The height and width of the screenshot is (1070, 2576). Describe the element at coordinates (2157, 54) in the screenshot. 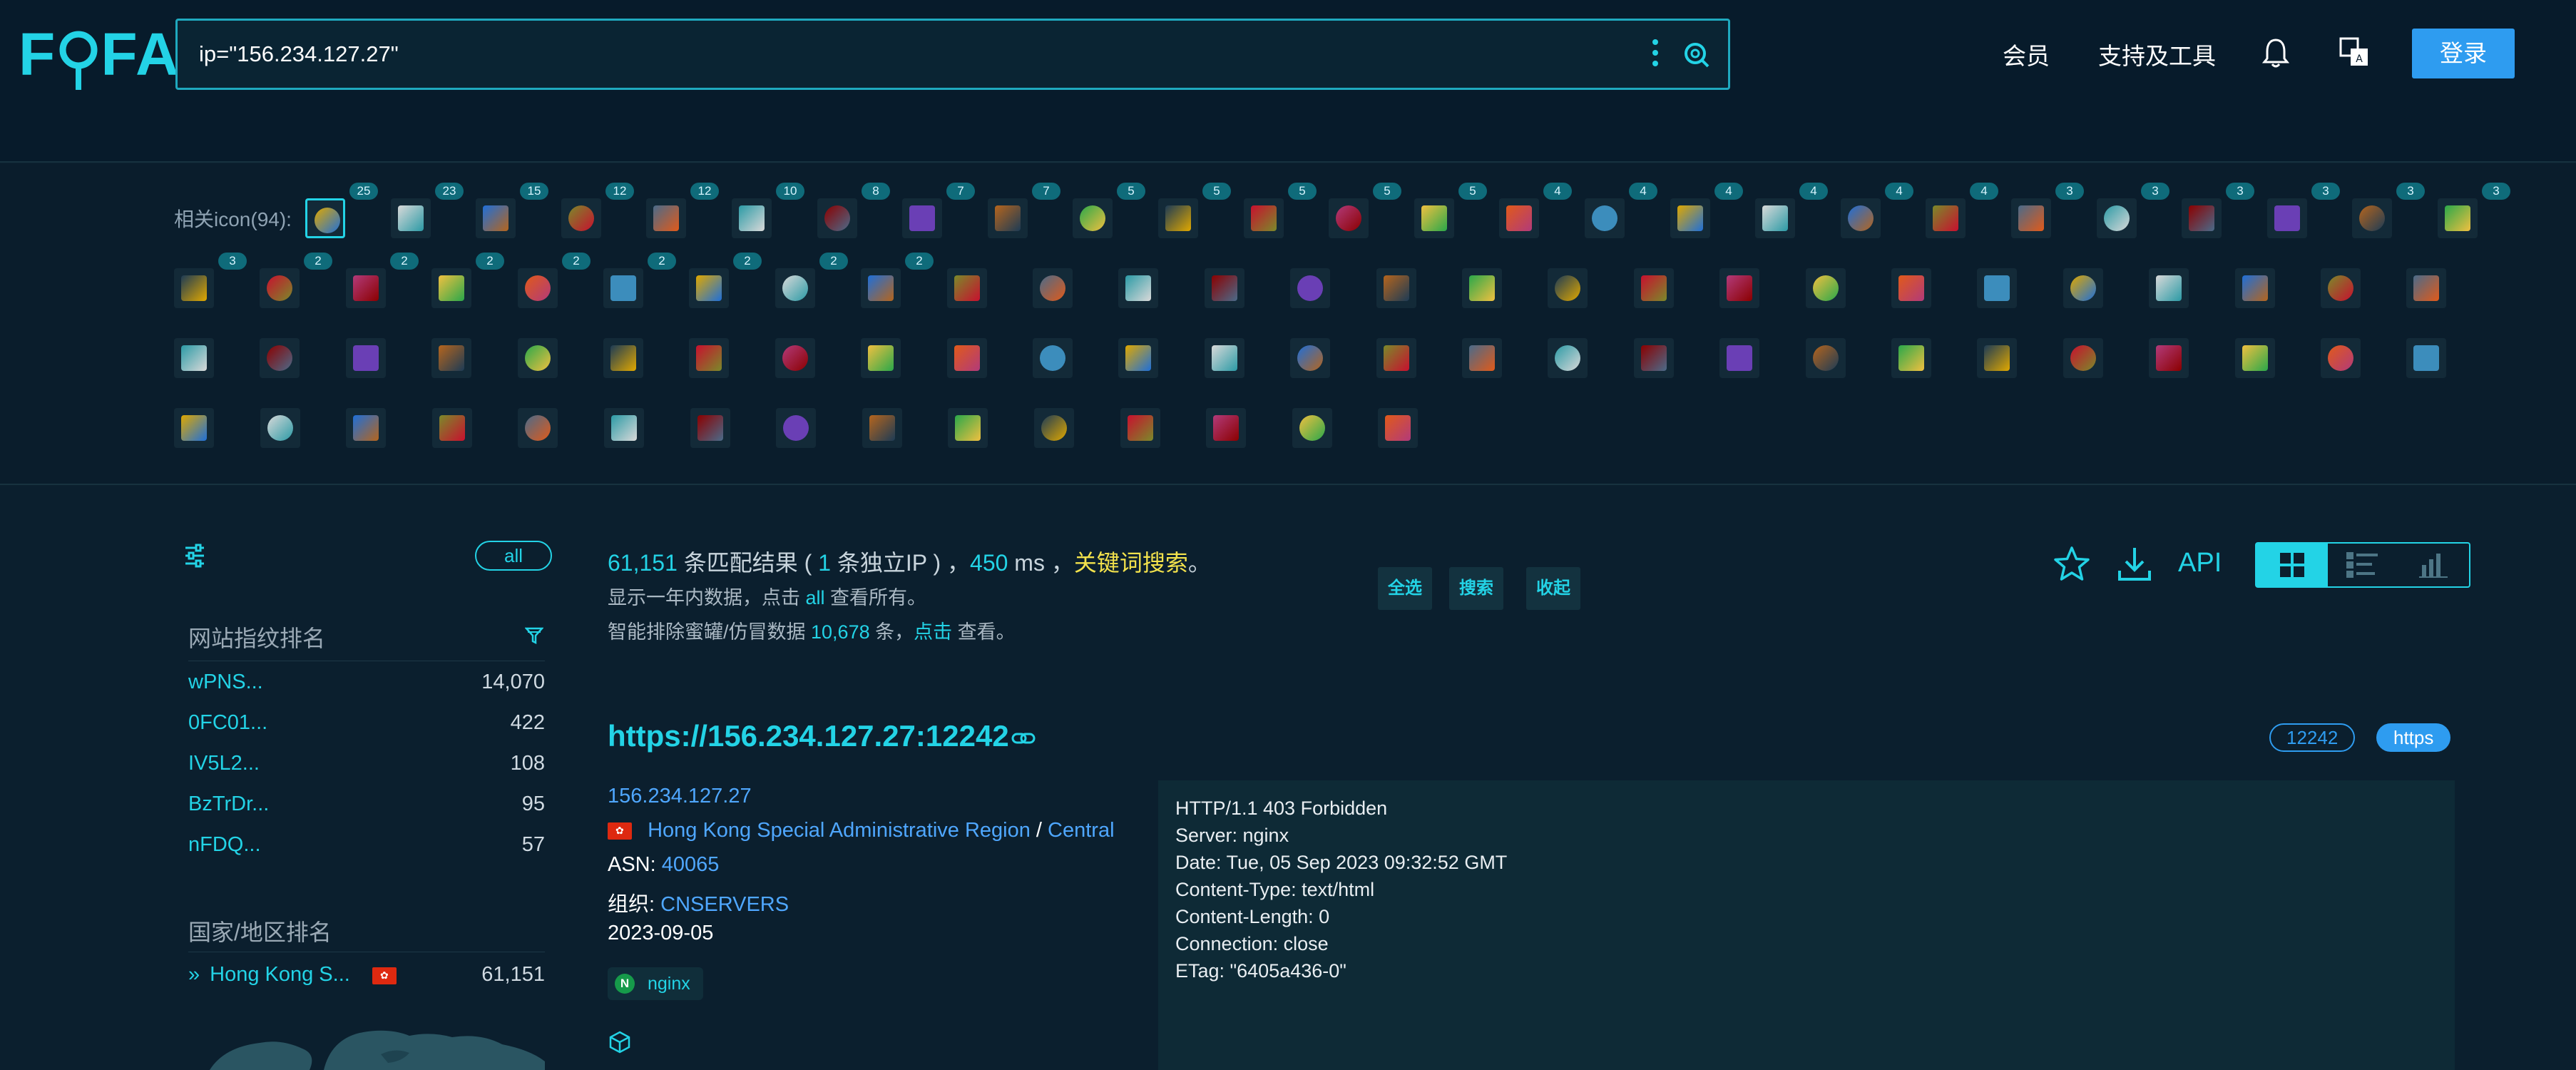

I see `nav-tools-link: 支持及工具` at that location.